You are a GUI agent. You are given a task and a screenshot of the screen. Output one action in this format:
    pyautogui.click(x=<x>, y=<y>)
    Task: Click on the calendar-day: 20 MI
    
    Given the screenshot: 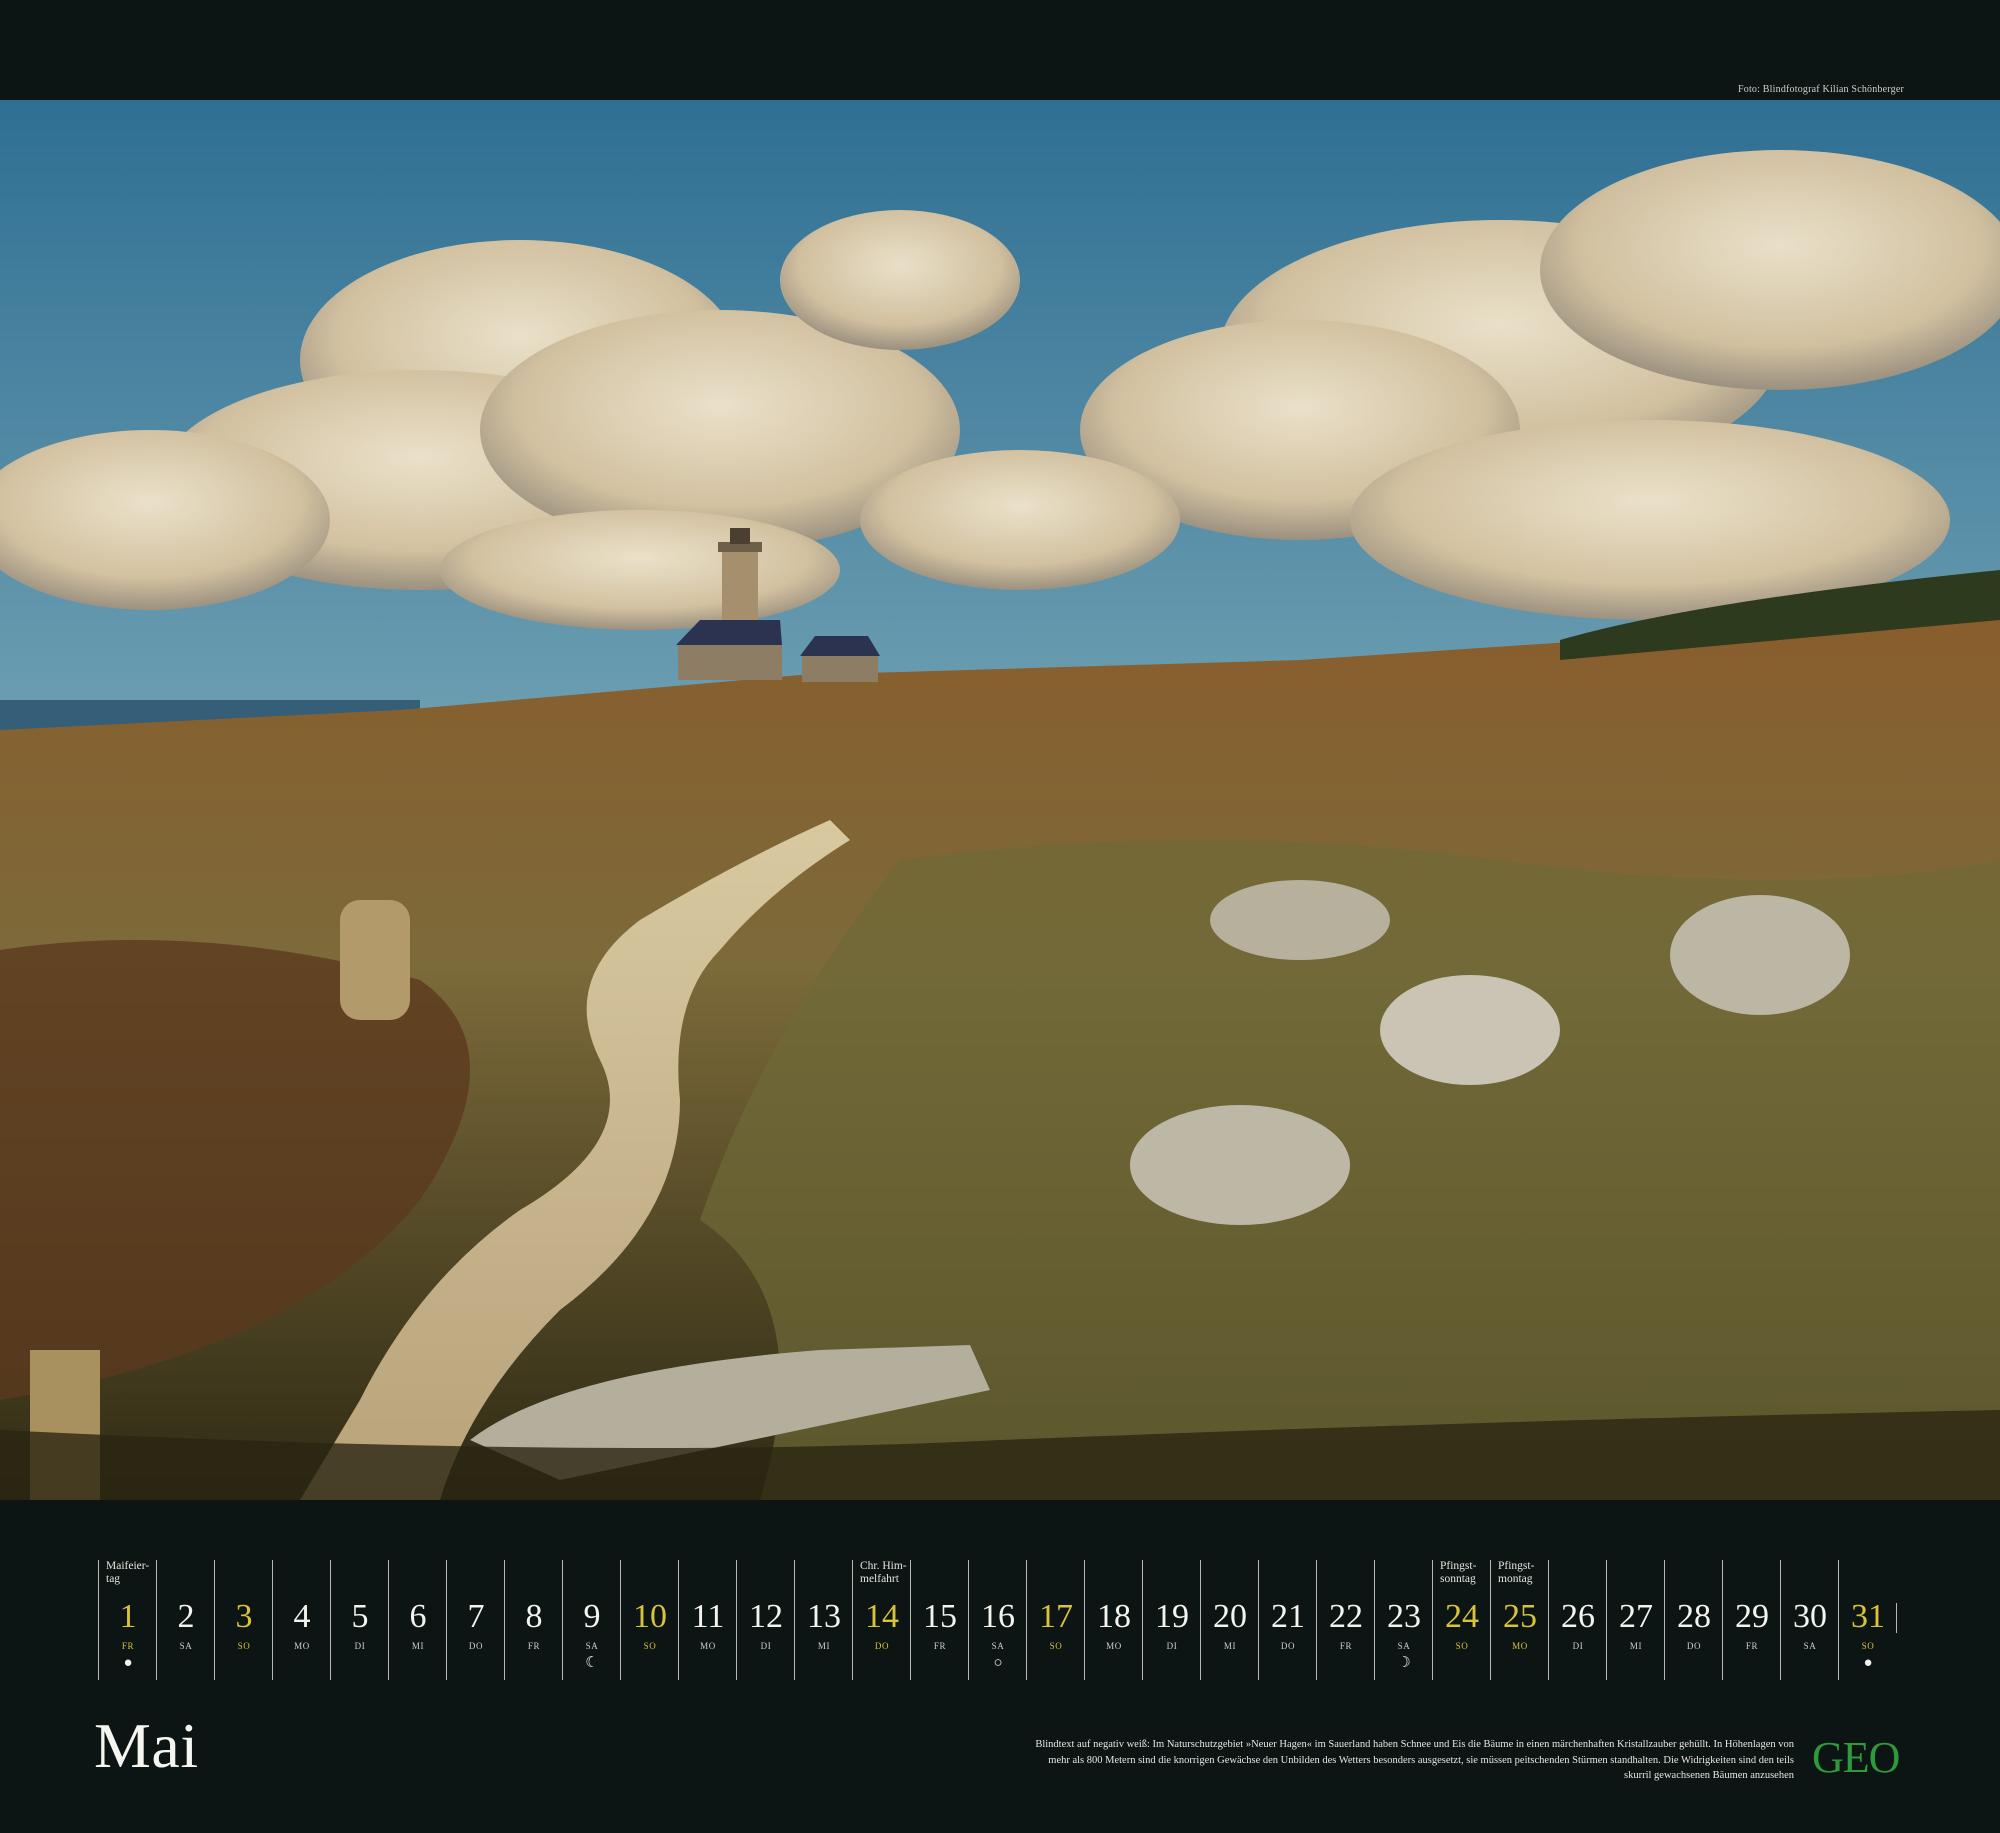 What is the action you would take?
    pyautogui.click(x=1229, y=1620)
    